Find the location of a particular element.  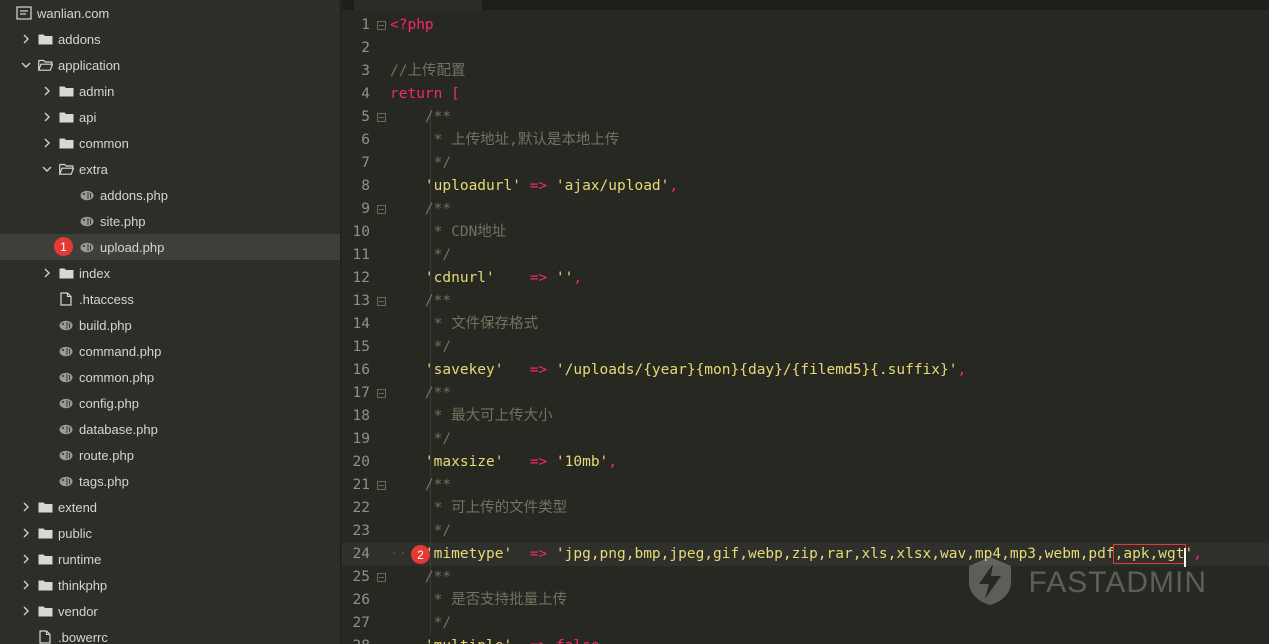

line-number: 20 is located at coordinates (361, 462).